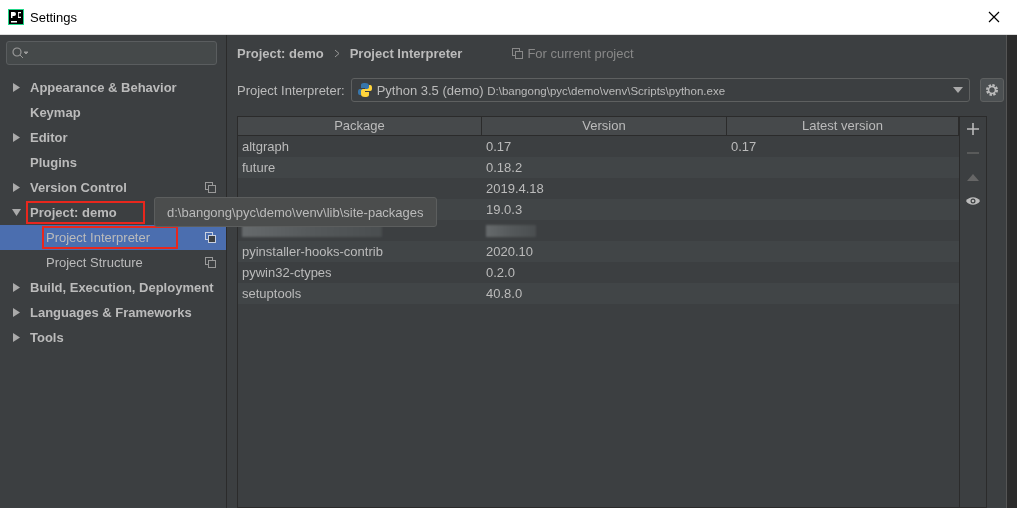 The height and width of the screenshot is (508, 1017). I want to click on sidebar-item: Plugins, so click(53, 162).